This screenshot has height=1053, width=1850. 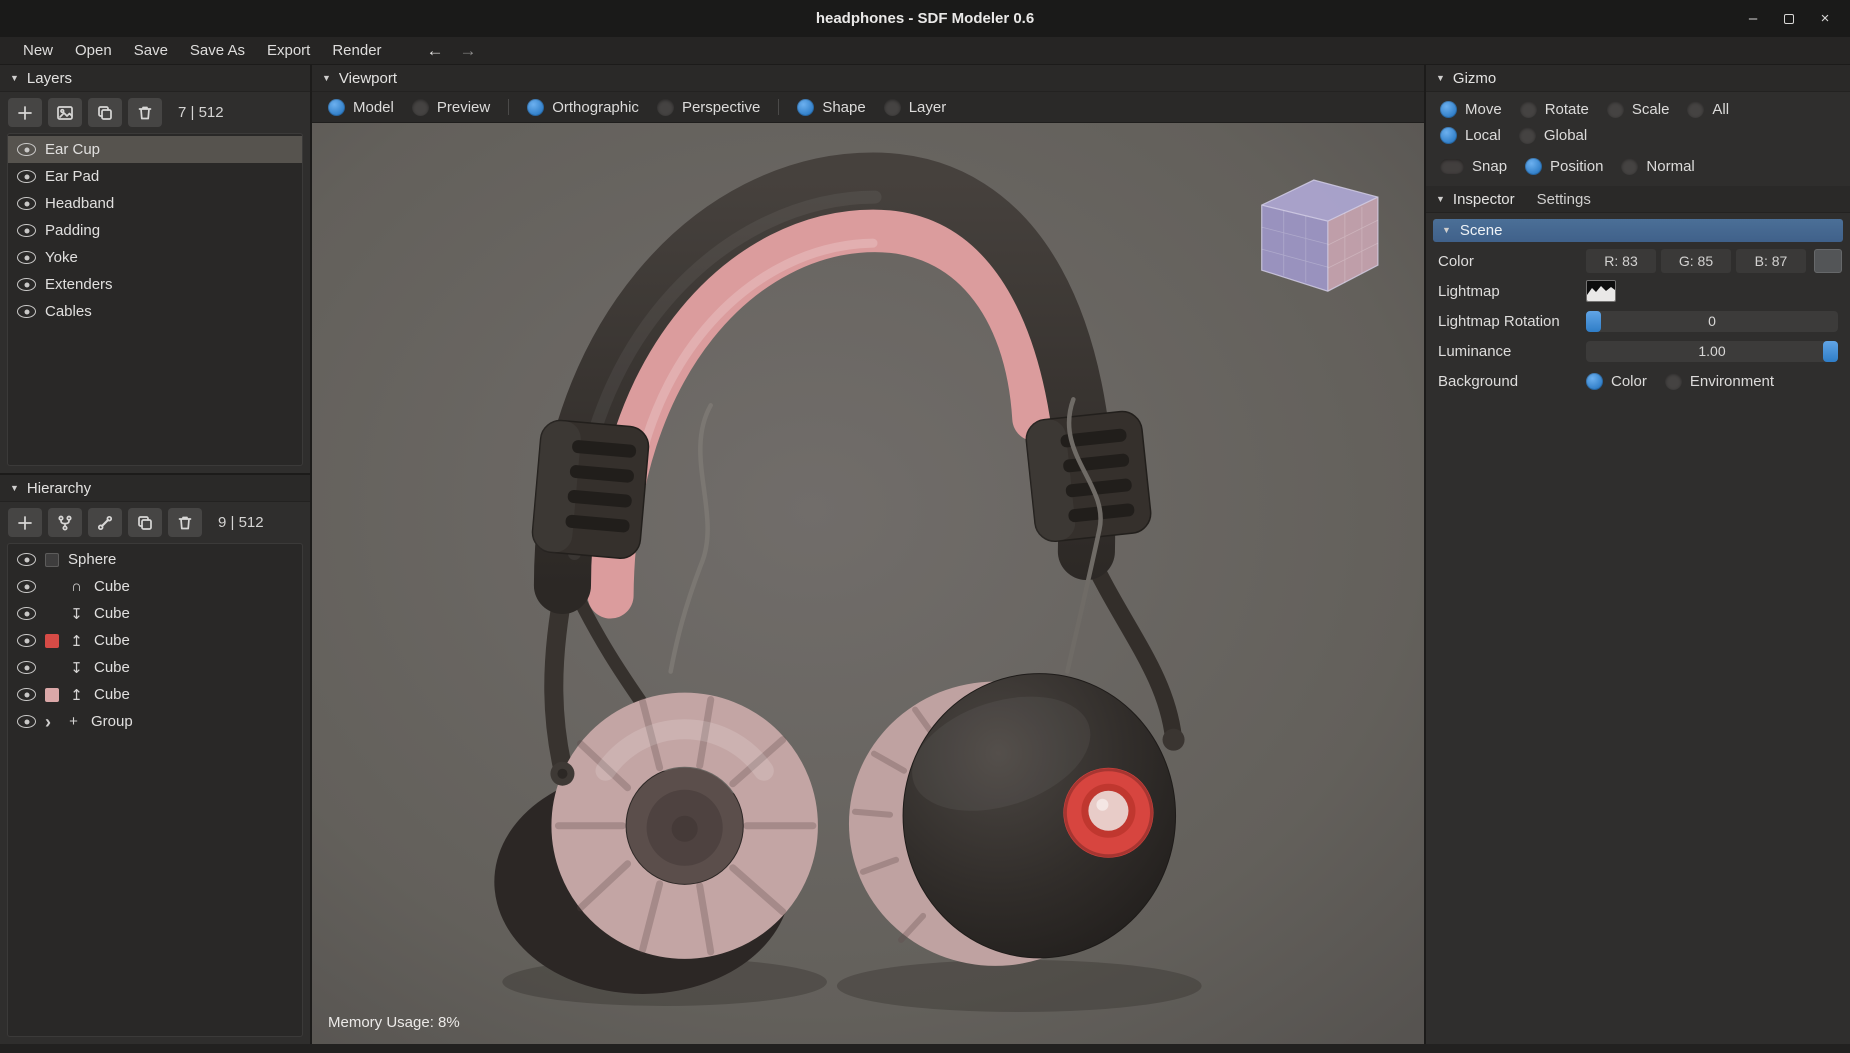 What do you see at coordinates (1470, 135) in the screenshot?
I see `gizmo-local-radio: Local` at bounding box center [1470, 135].